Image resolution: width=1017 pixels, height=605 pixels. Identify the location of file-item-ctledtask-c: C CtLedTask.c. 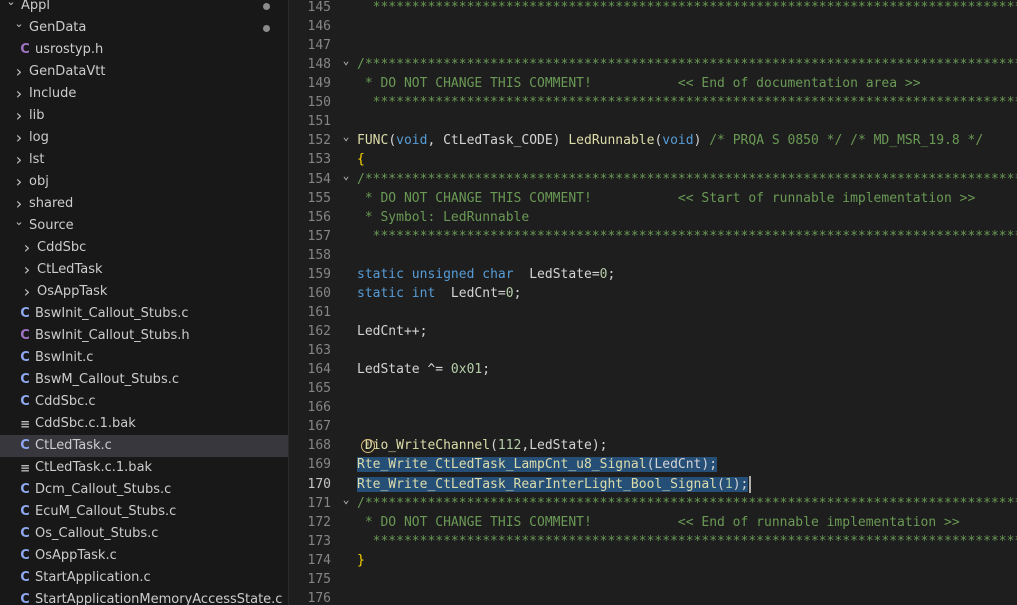
(144, 446).